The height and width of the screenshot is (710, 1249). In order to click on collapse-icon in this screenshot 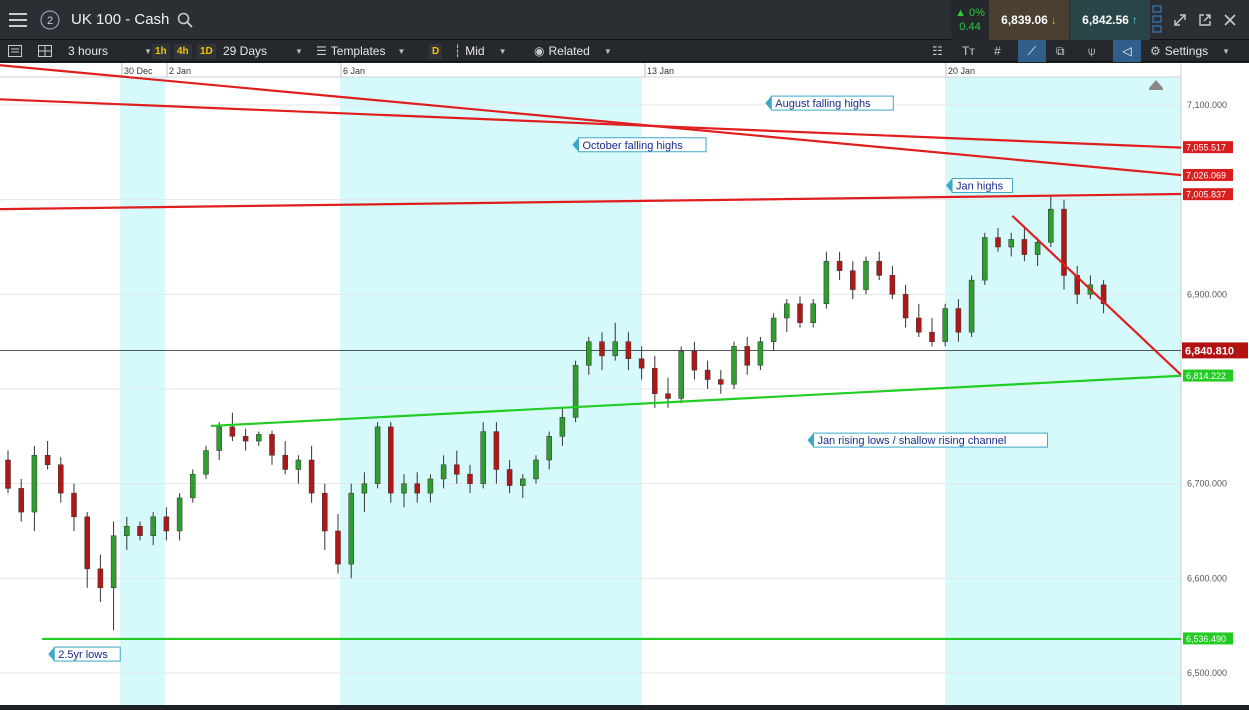, I will do `click(1180, 20)`.